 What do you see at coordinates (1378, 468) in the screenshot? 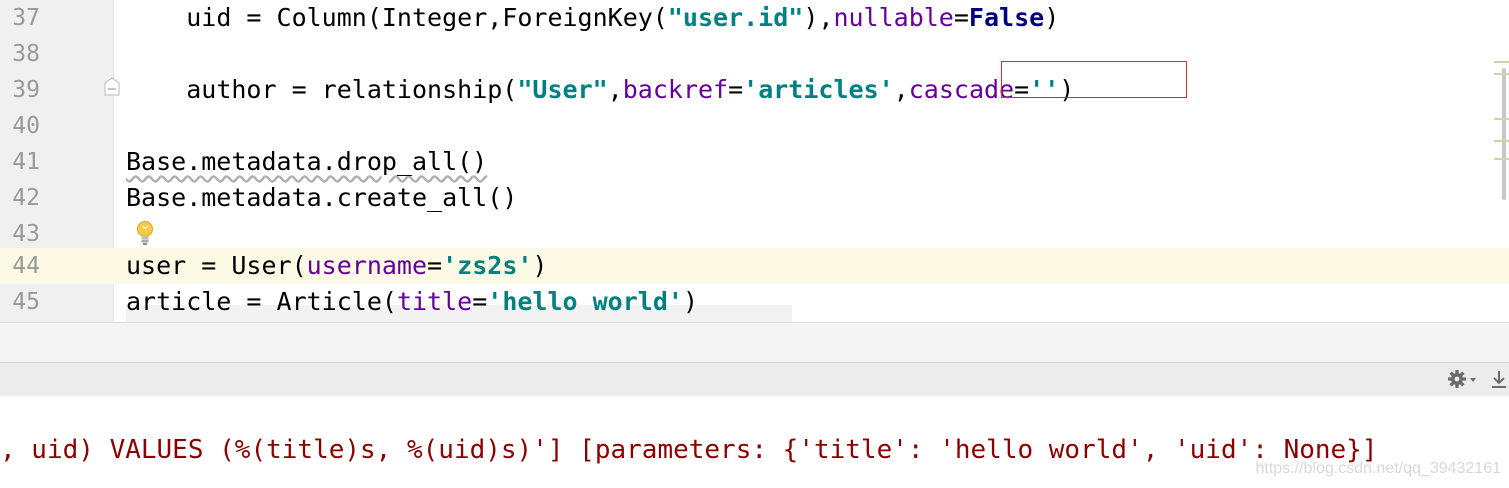
I see `watermark: https://blog.csdn.net/qq_39432161` at bounding box center [1378, 468].